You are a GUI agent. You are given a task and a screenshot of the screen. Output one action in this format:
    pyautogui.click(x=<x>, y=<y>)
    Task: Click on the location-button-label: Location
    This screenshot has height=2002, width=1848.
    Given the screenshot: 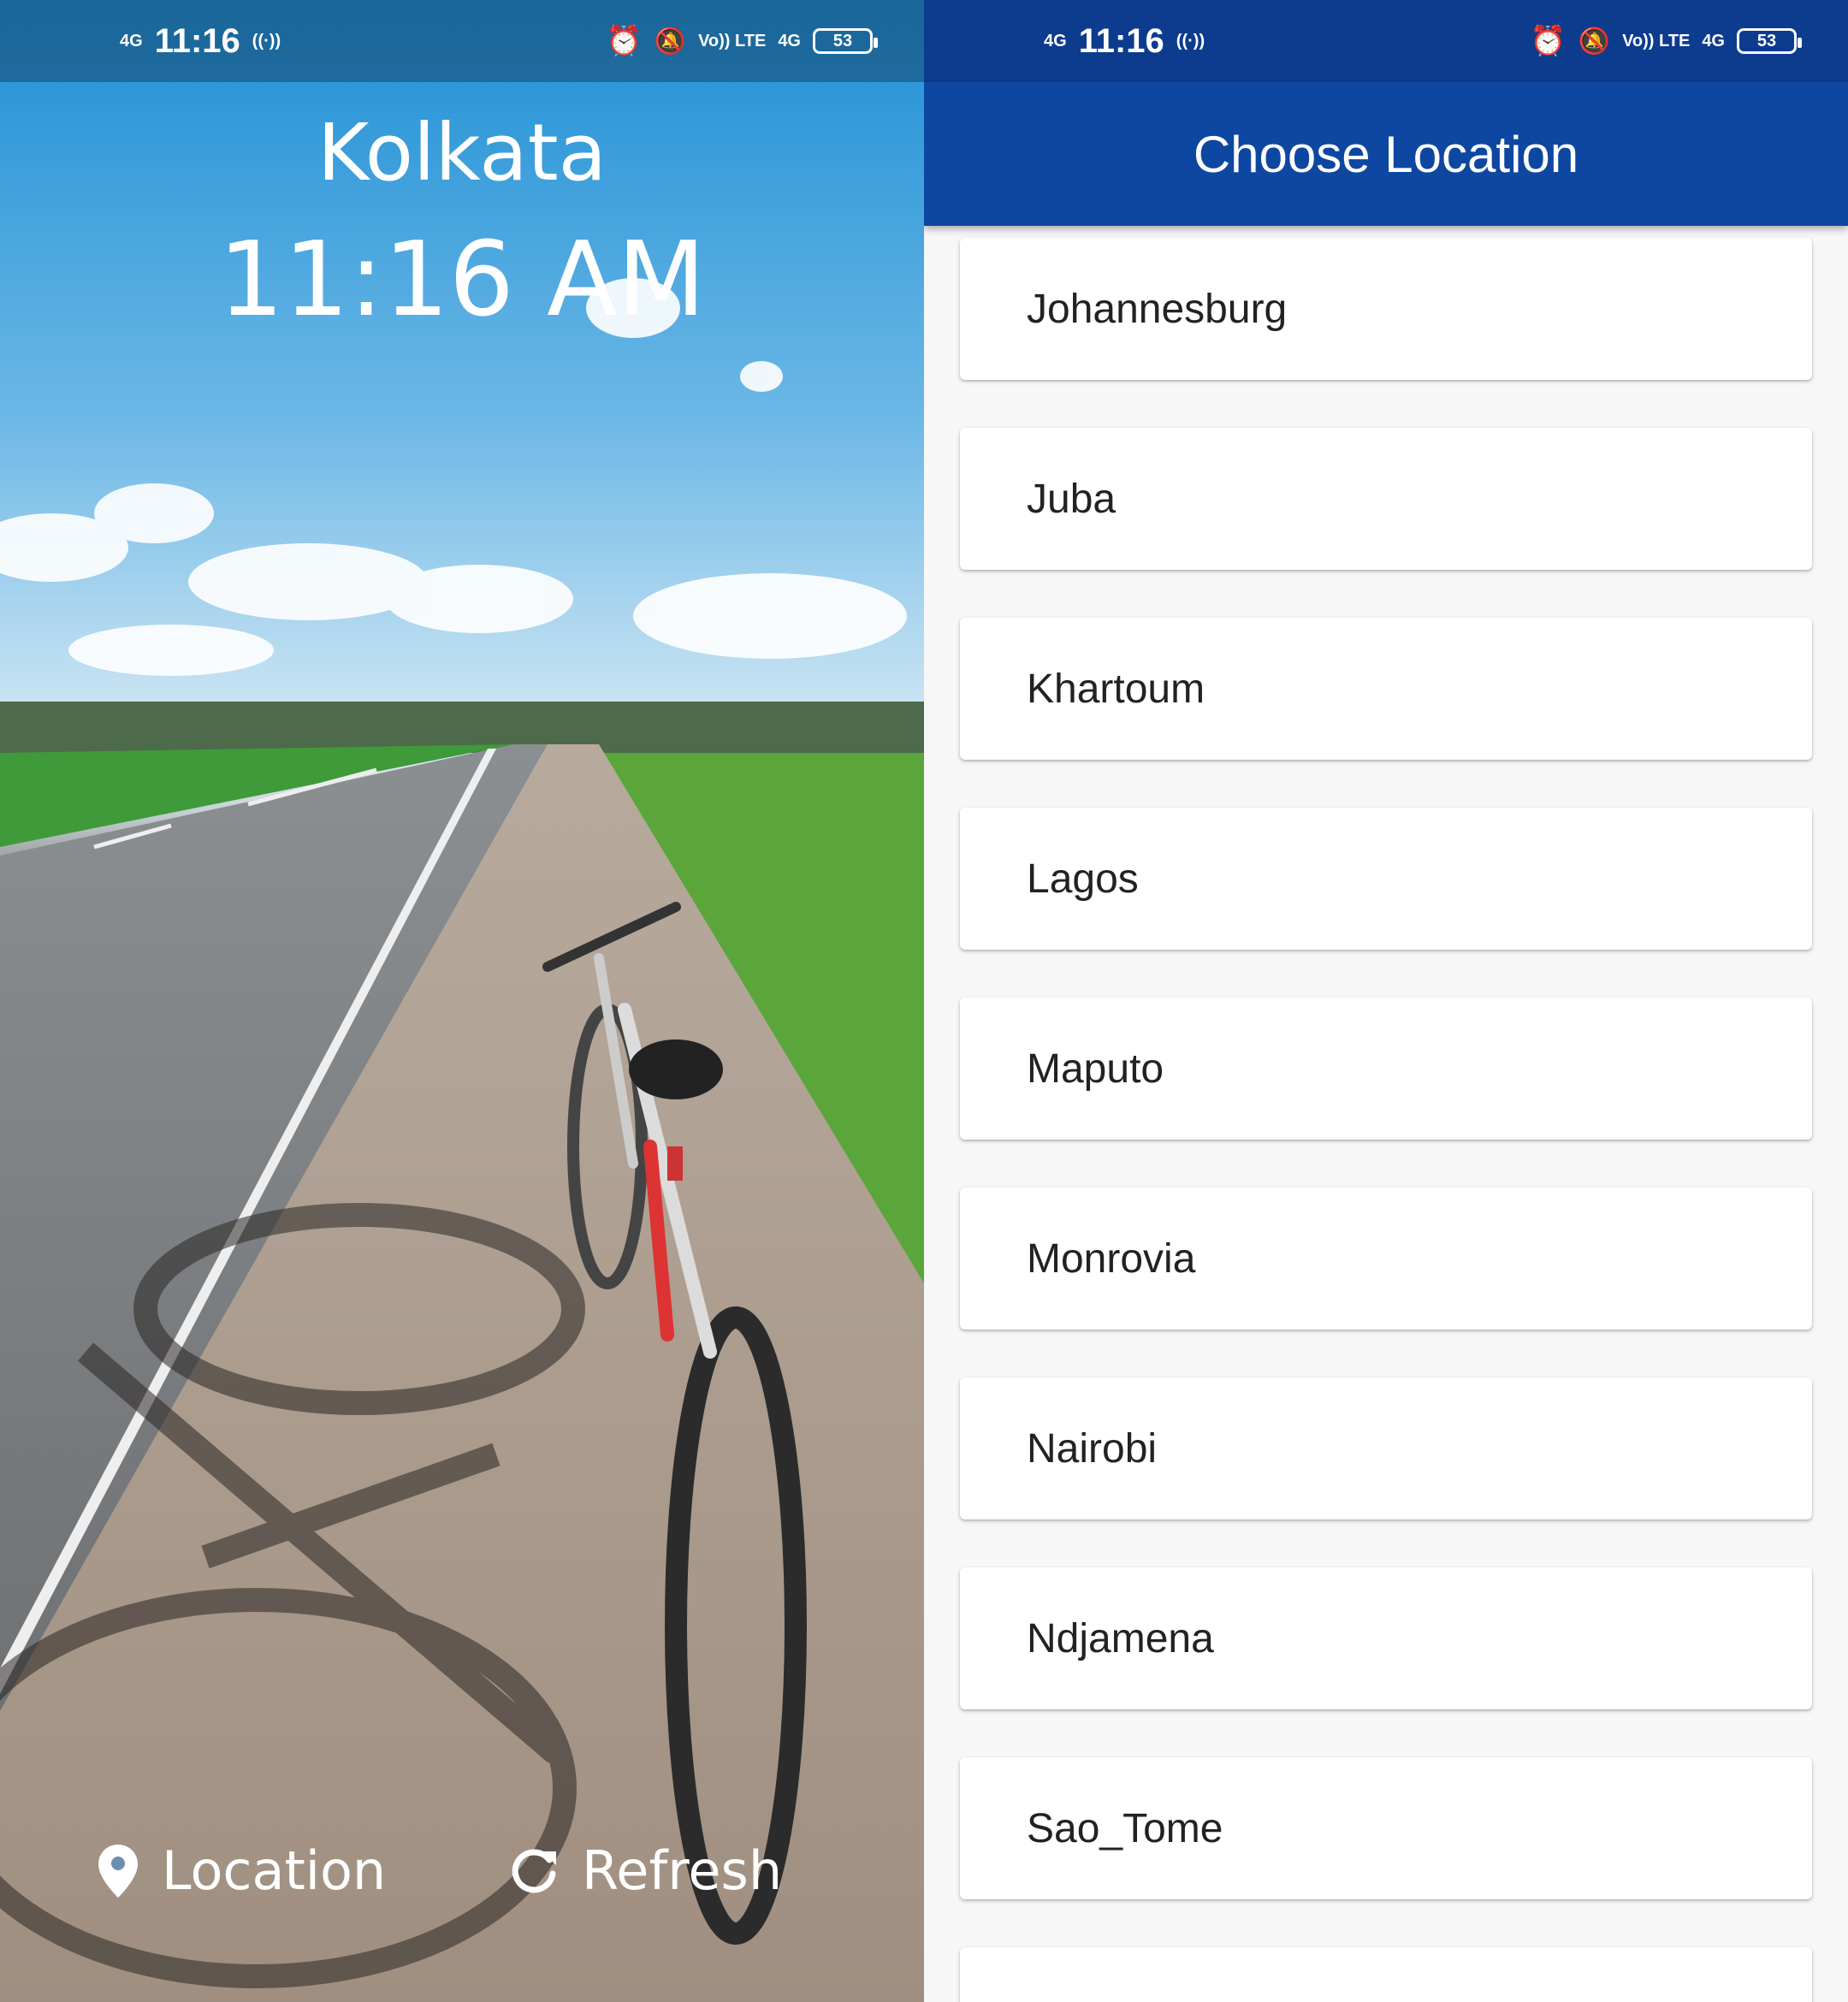 What is the action you would take?
    pyautogui.click(x=274, y=1870)
    